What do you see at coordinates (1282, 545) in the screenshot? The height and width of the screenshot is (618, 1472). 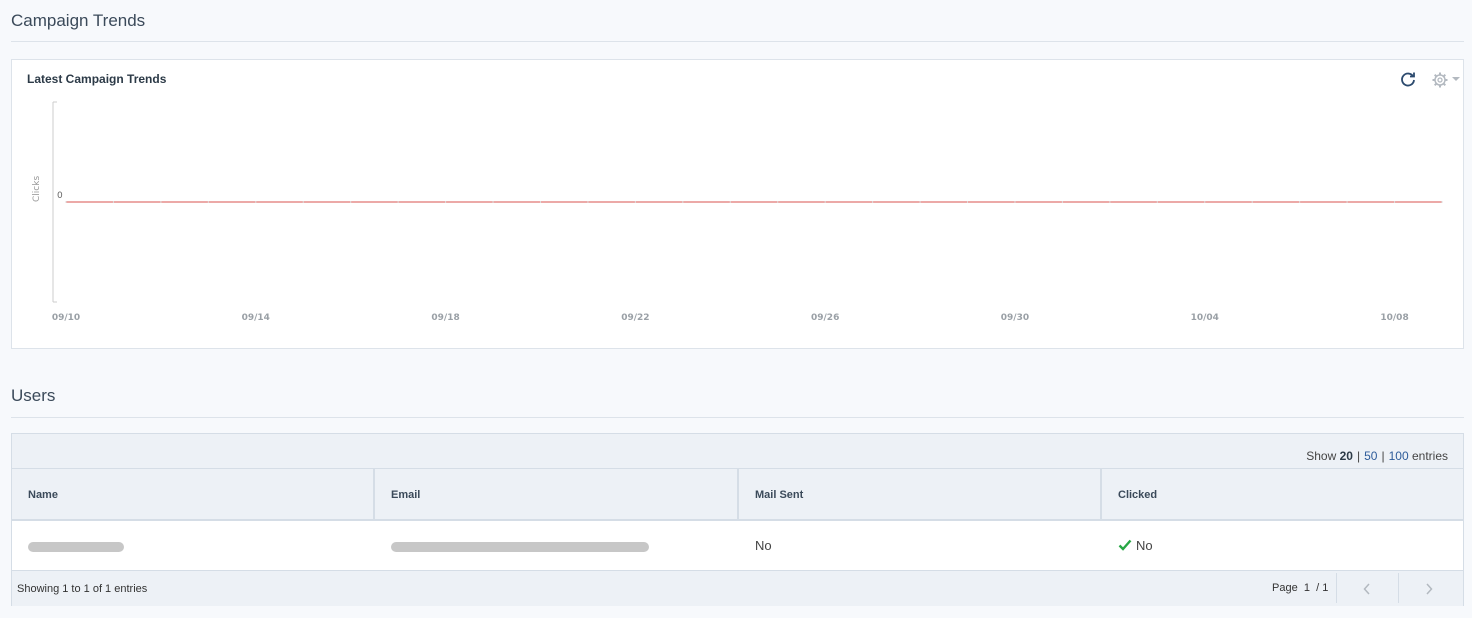 I see `cell-clicked: No` at bounding box center [1282, 545].